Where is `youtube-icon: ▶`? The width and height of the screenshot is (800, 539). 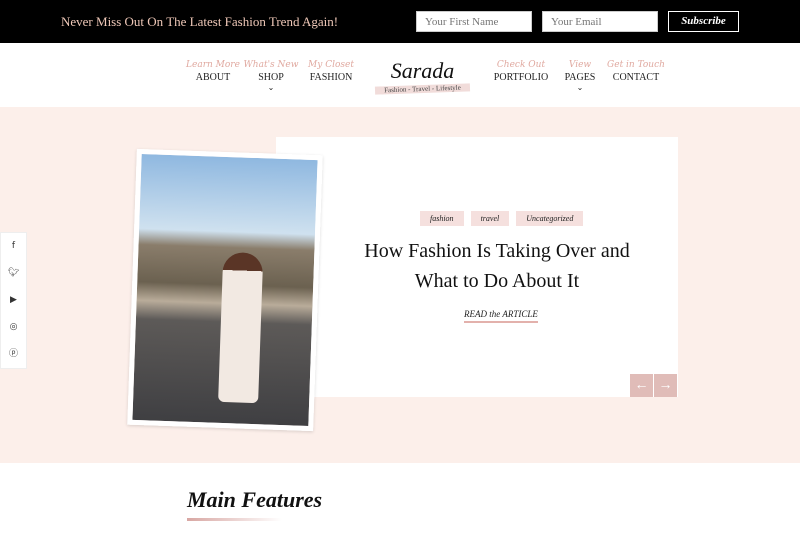 youtube-icon: ▶ is located at coordinates (13, 300).